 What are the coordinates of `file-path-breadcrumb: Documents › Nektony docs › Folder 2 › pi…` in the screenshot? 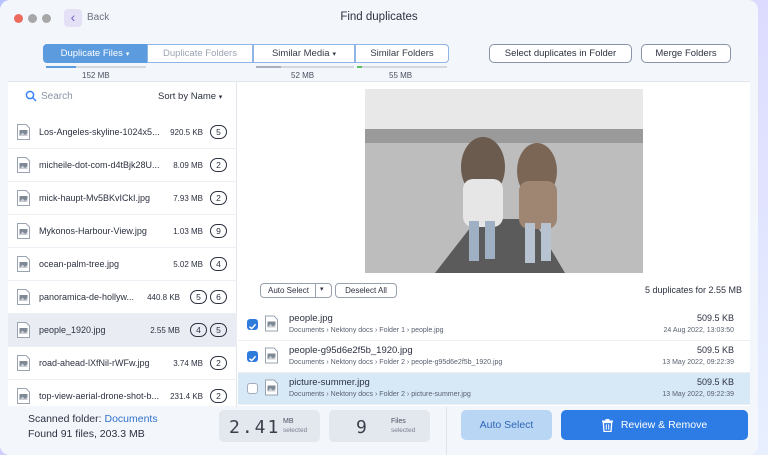 It's located at (380, 394).